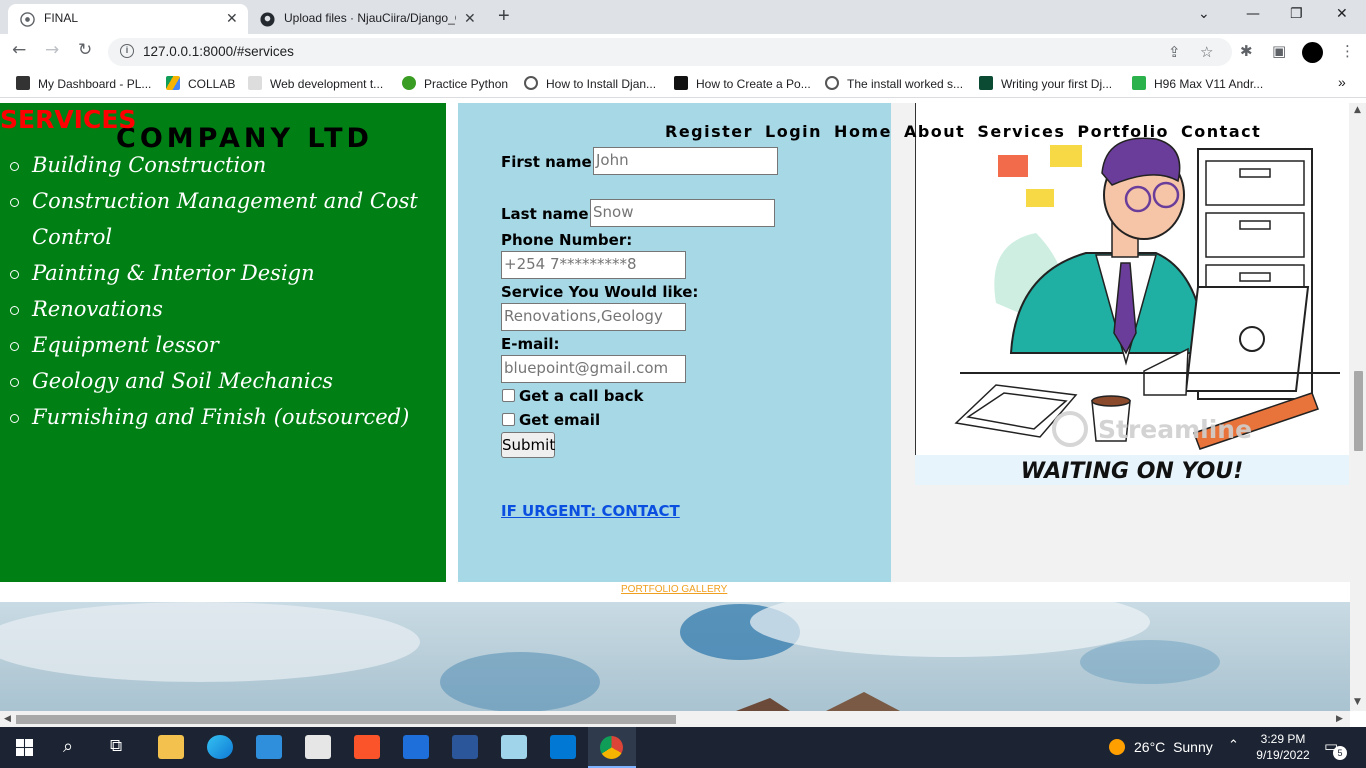 The width and height of the screenshot is (1366, 768). Describe the element at coordinates (504, 16) in the screenshot. I see `new-tab-icon: +` at that location.